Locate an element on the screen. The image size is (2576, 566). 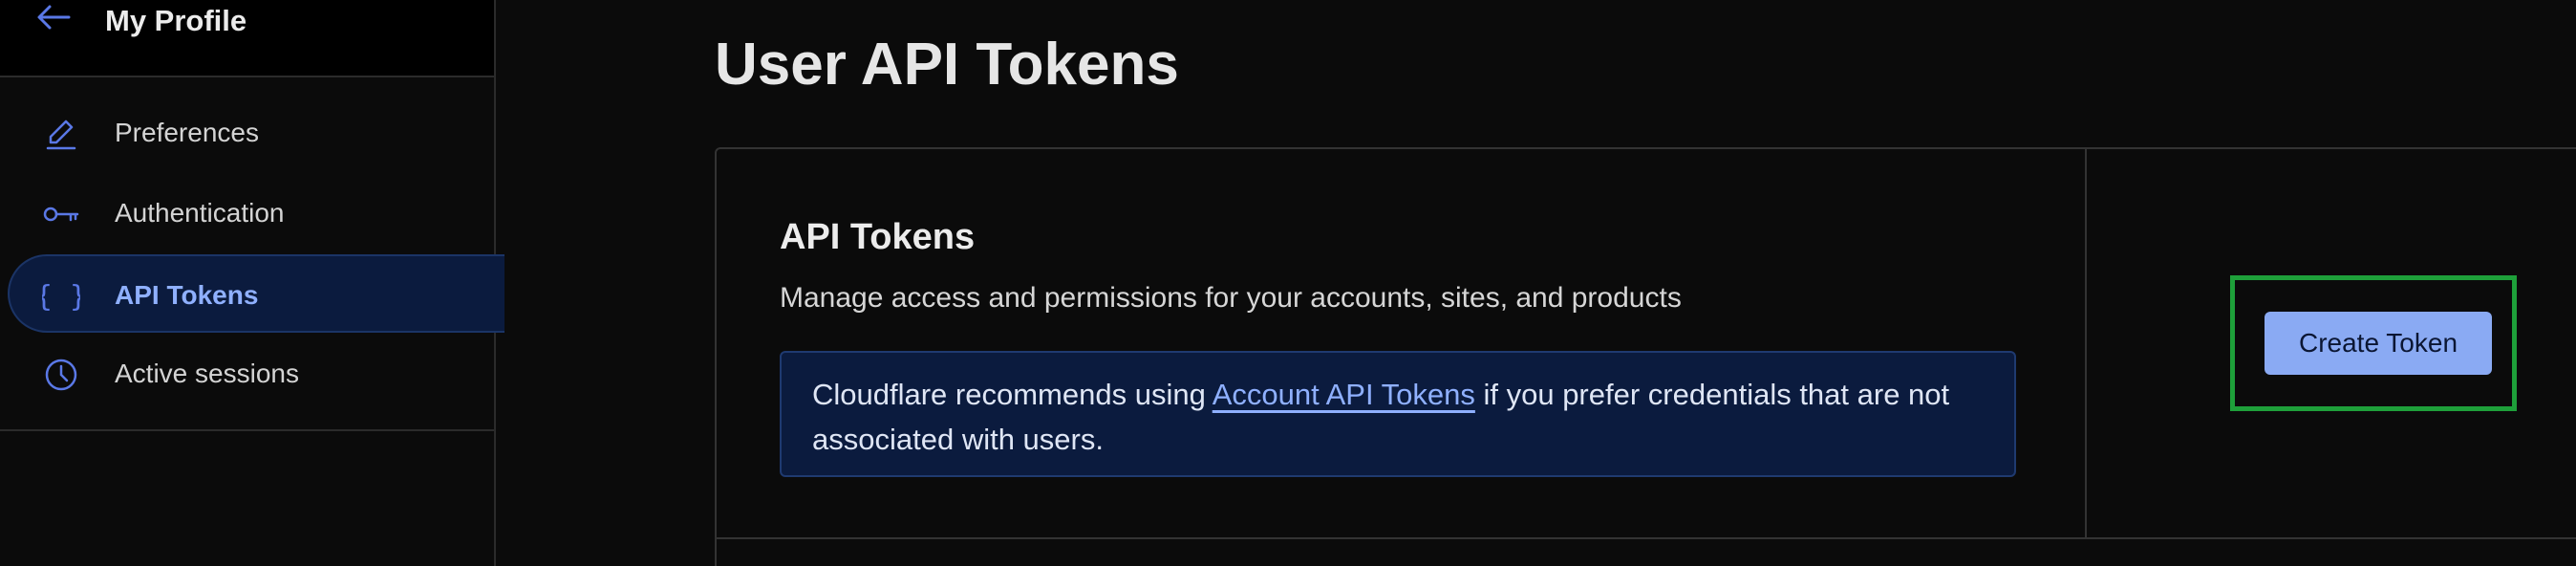
sidebar-header: My Profile is located at coordinates (247, 38).